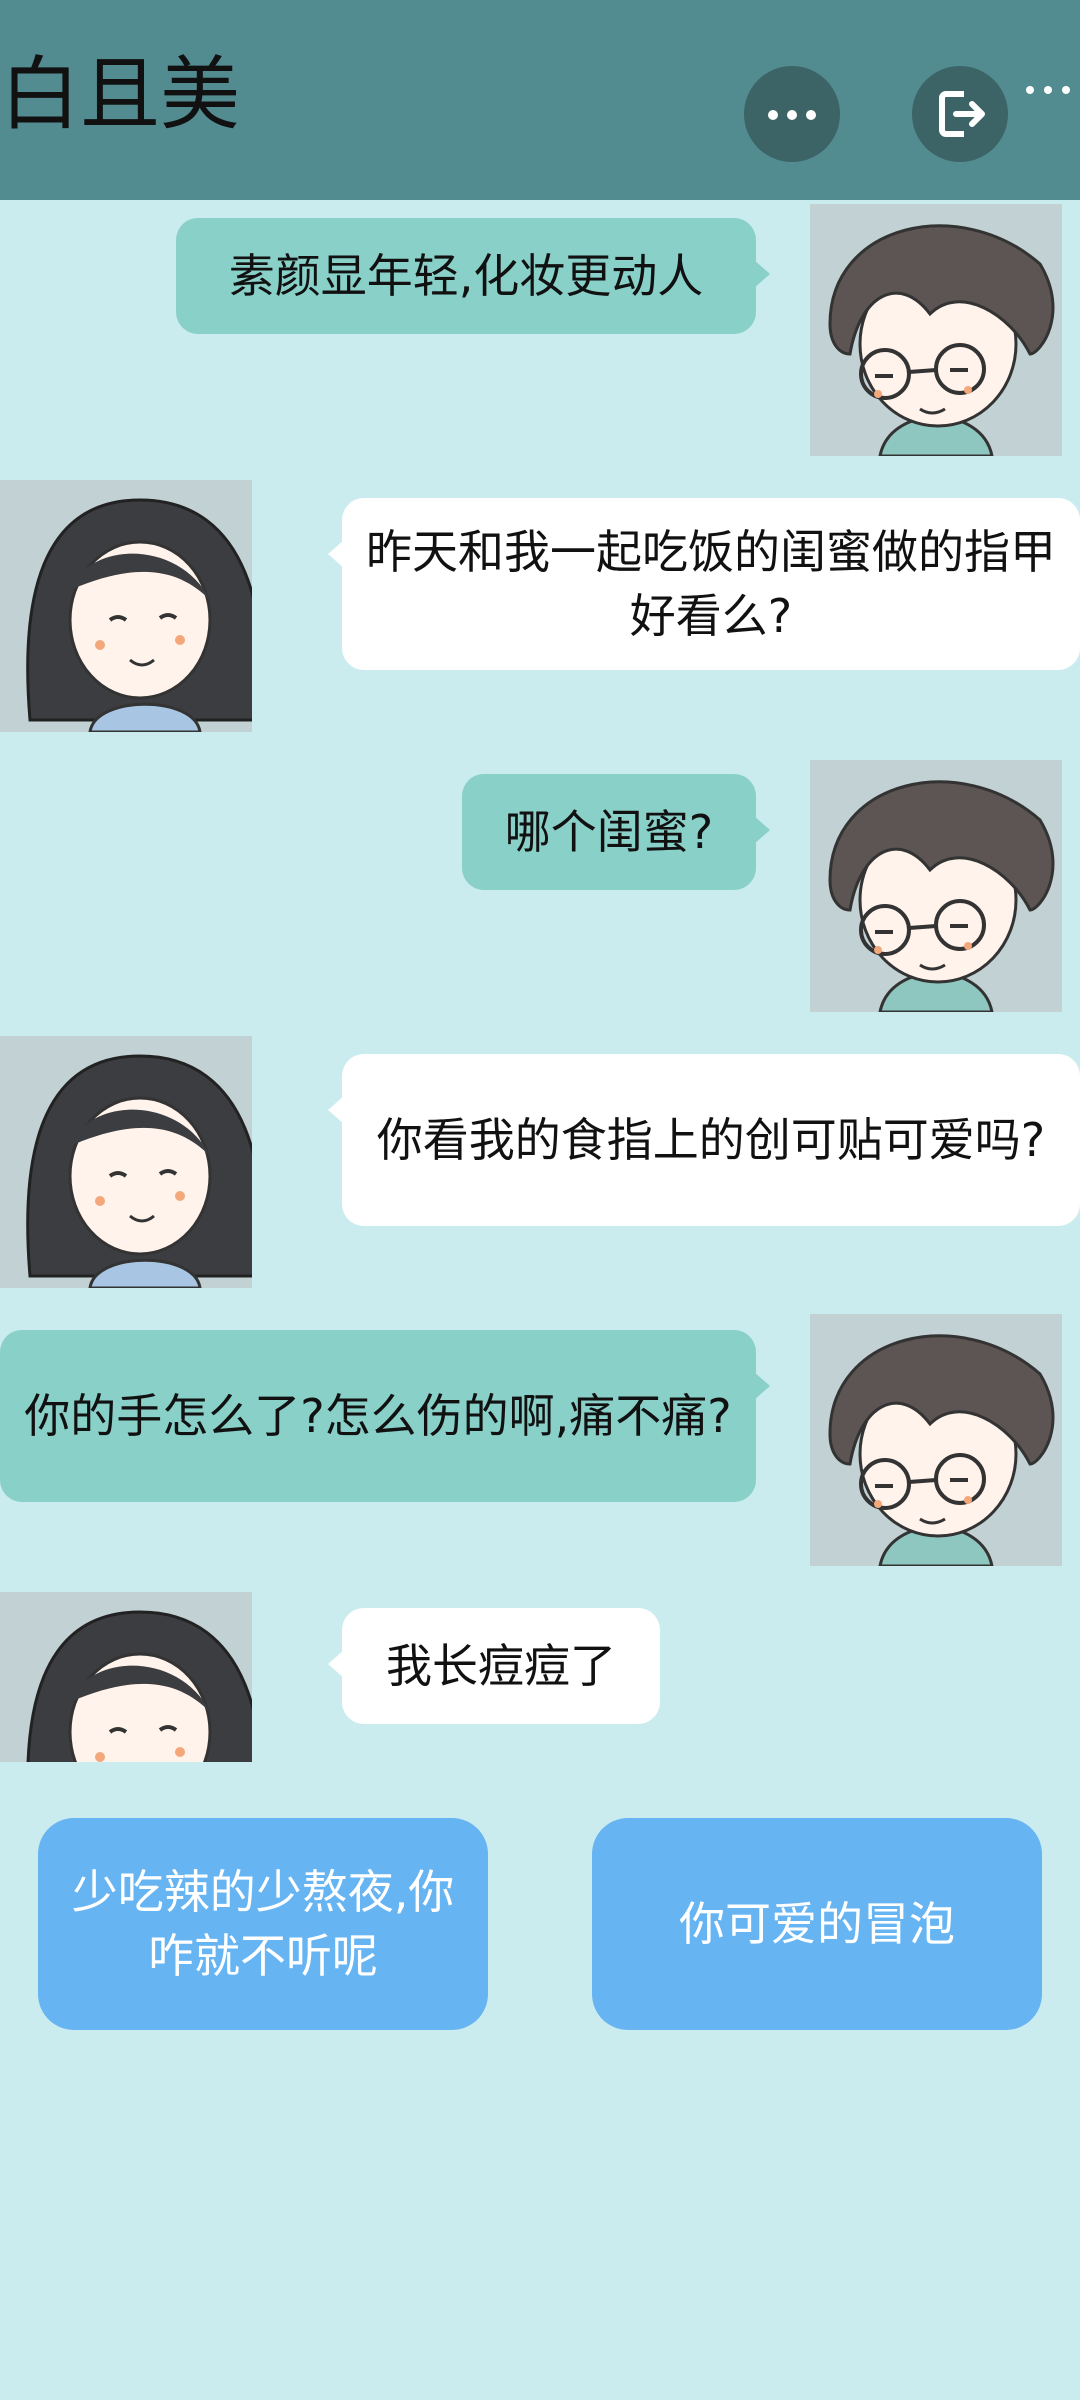 The image size is (1080, 2400). I want to click on exit-button, so click(960, 114).